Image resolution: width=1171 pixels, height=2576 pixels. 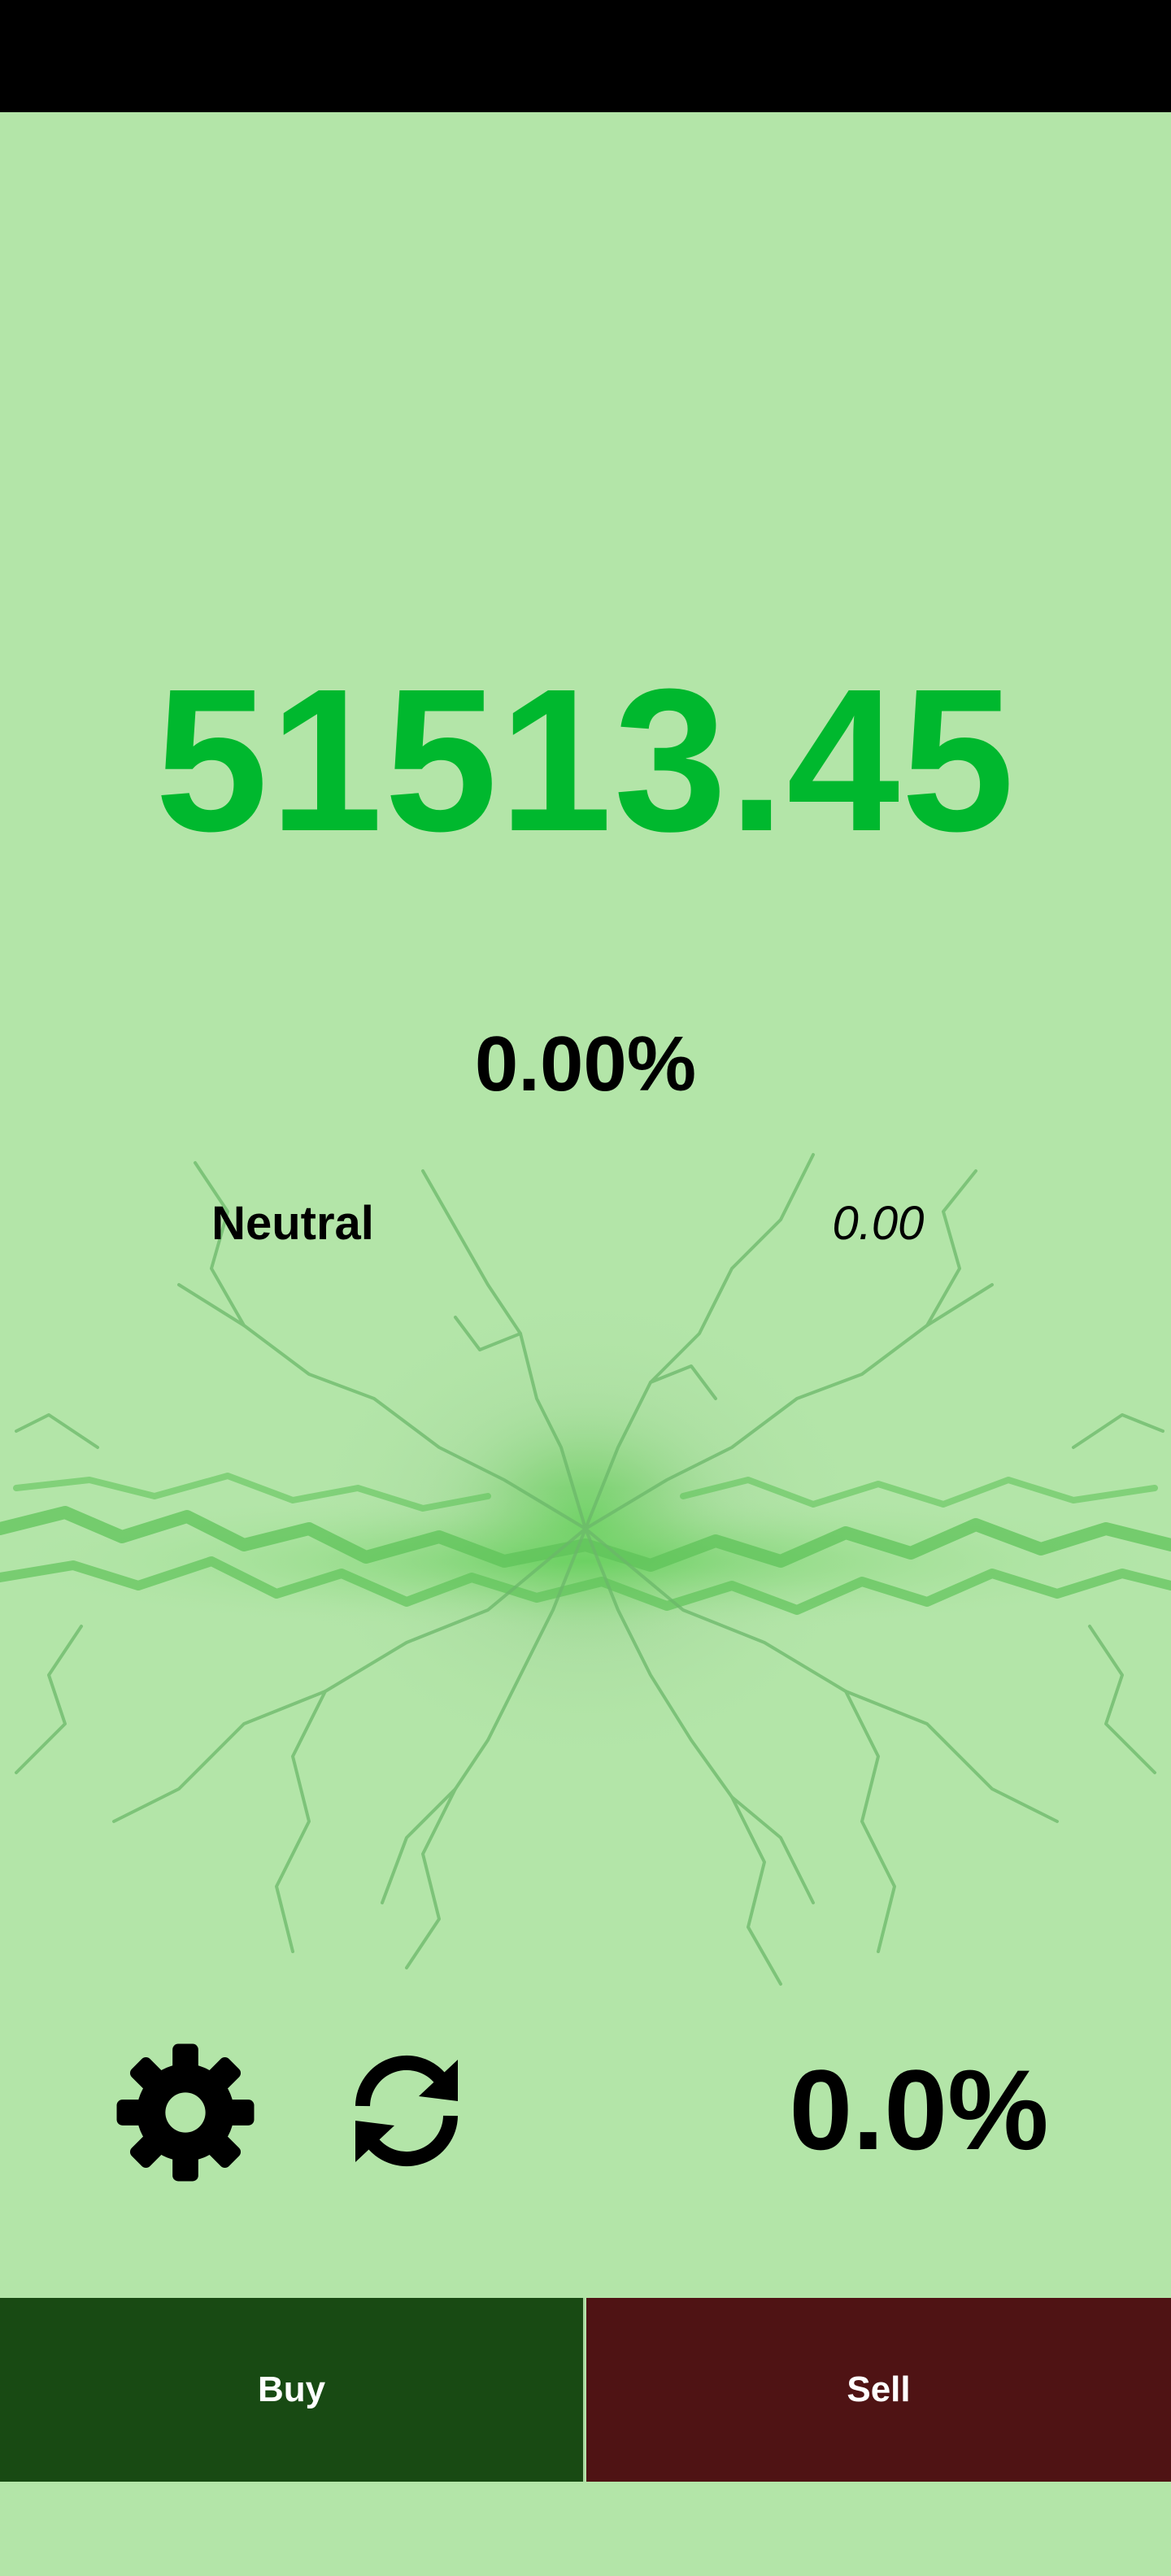 I want to click on gear-icon, so click(x=186, y=2113).